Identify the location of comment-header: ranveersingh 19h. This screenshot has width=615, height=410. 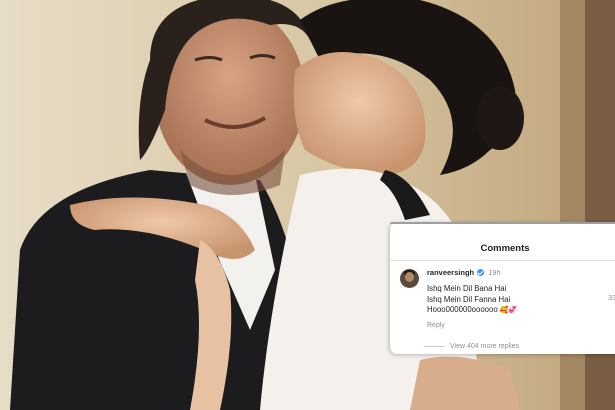
(464, 272).